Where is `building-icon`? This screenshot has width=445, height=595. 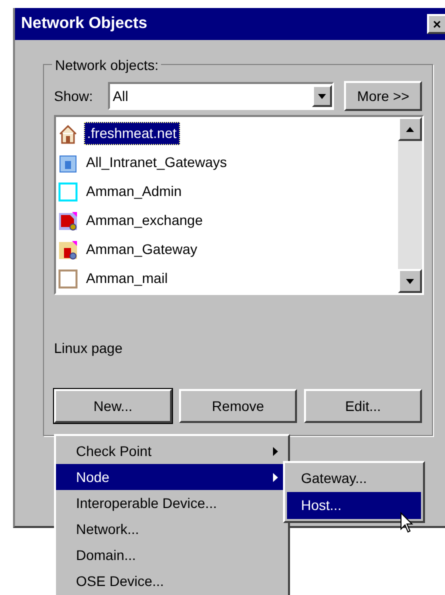
building-icon is located at coordinates (68, 162).